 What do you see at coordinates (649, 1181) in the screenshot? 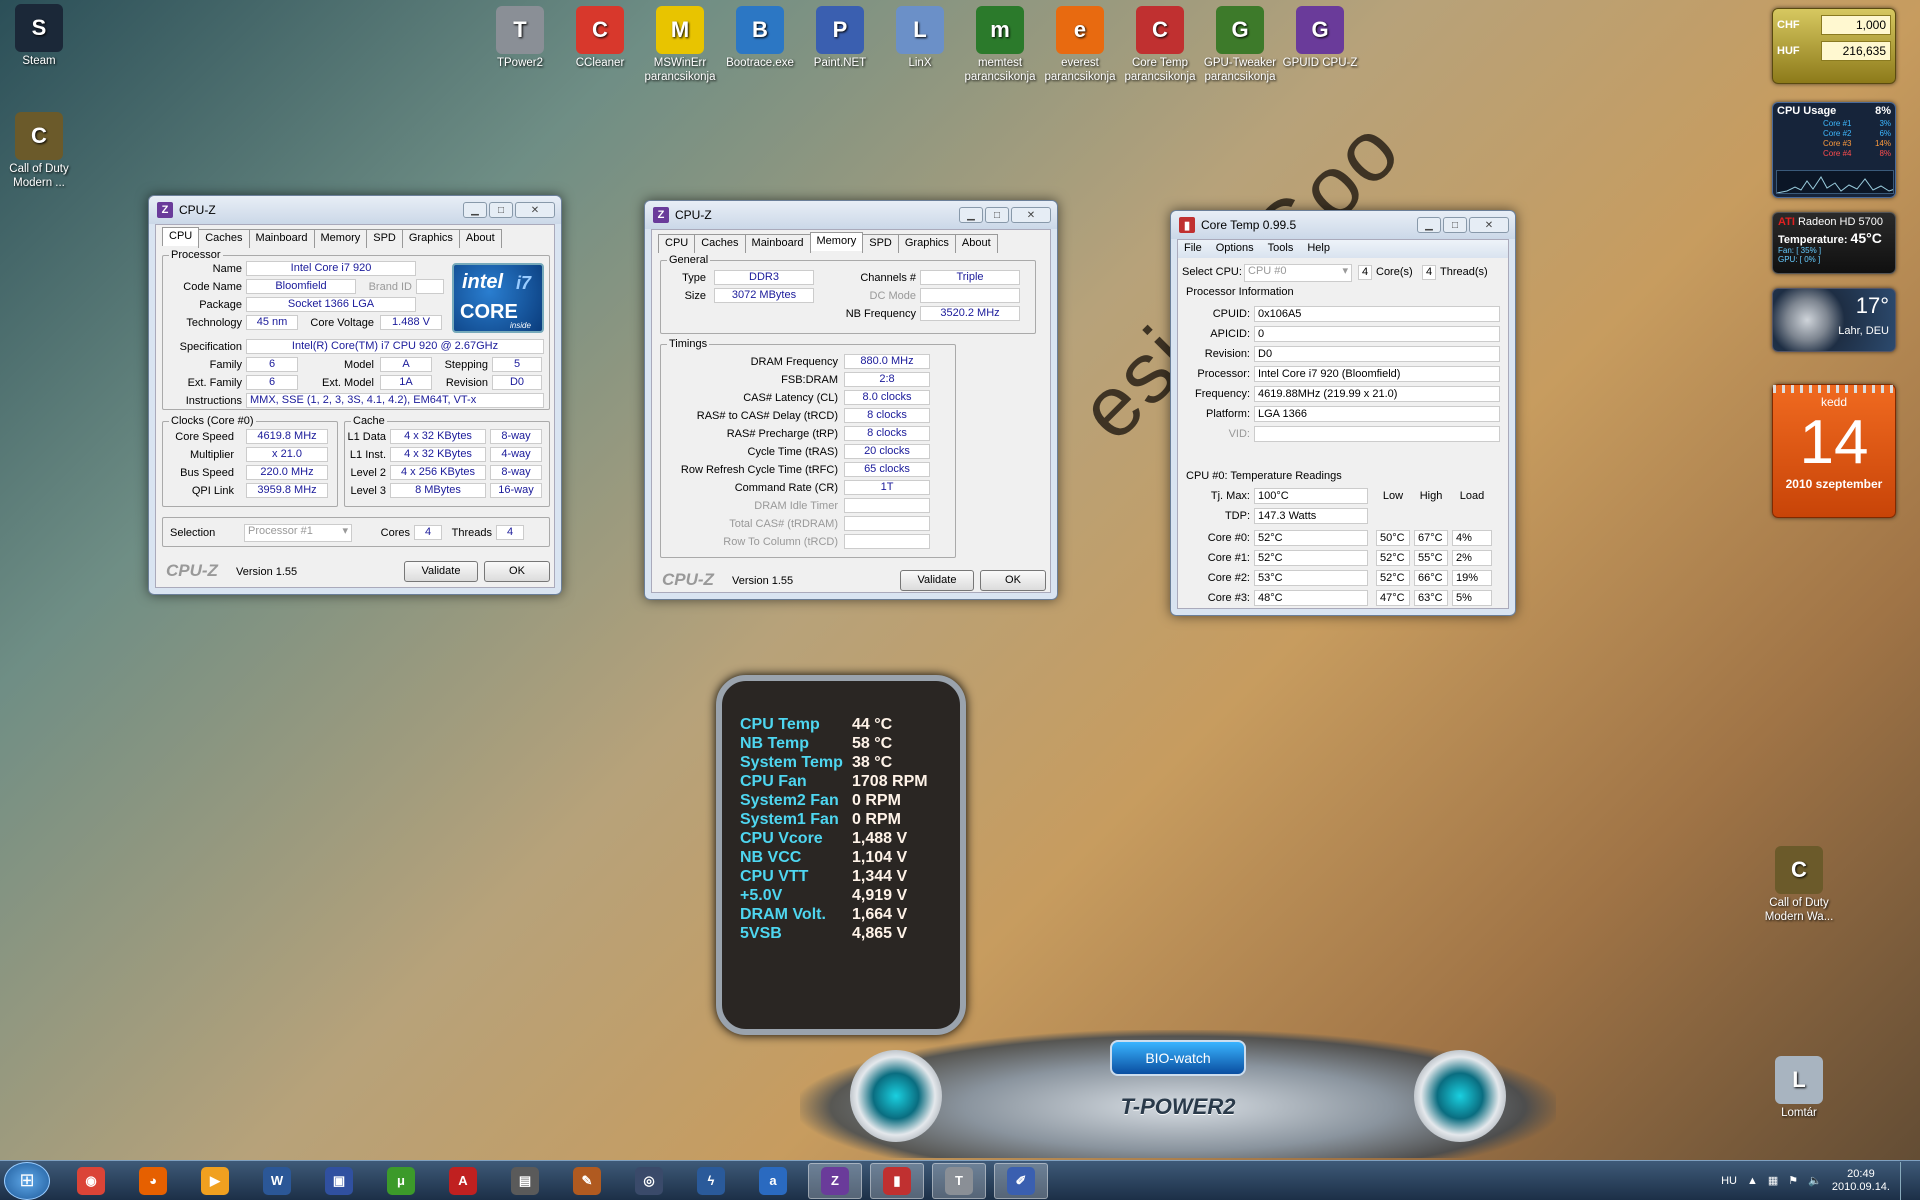
I see `taskbar-button: ◎` at bounding box center [649, 1181].